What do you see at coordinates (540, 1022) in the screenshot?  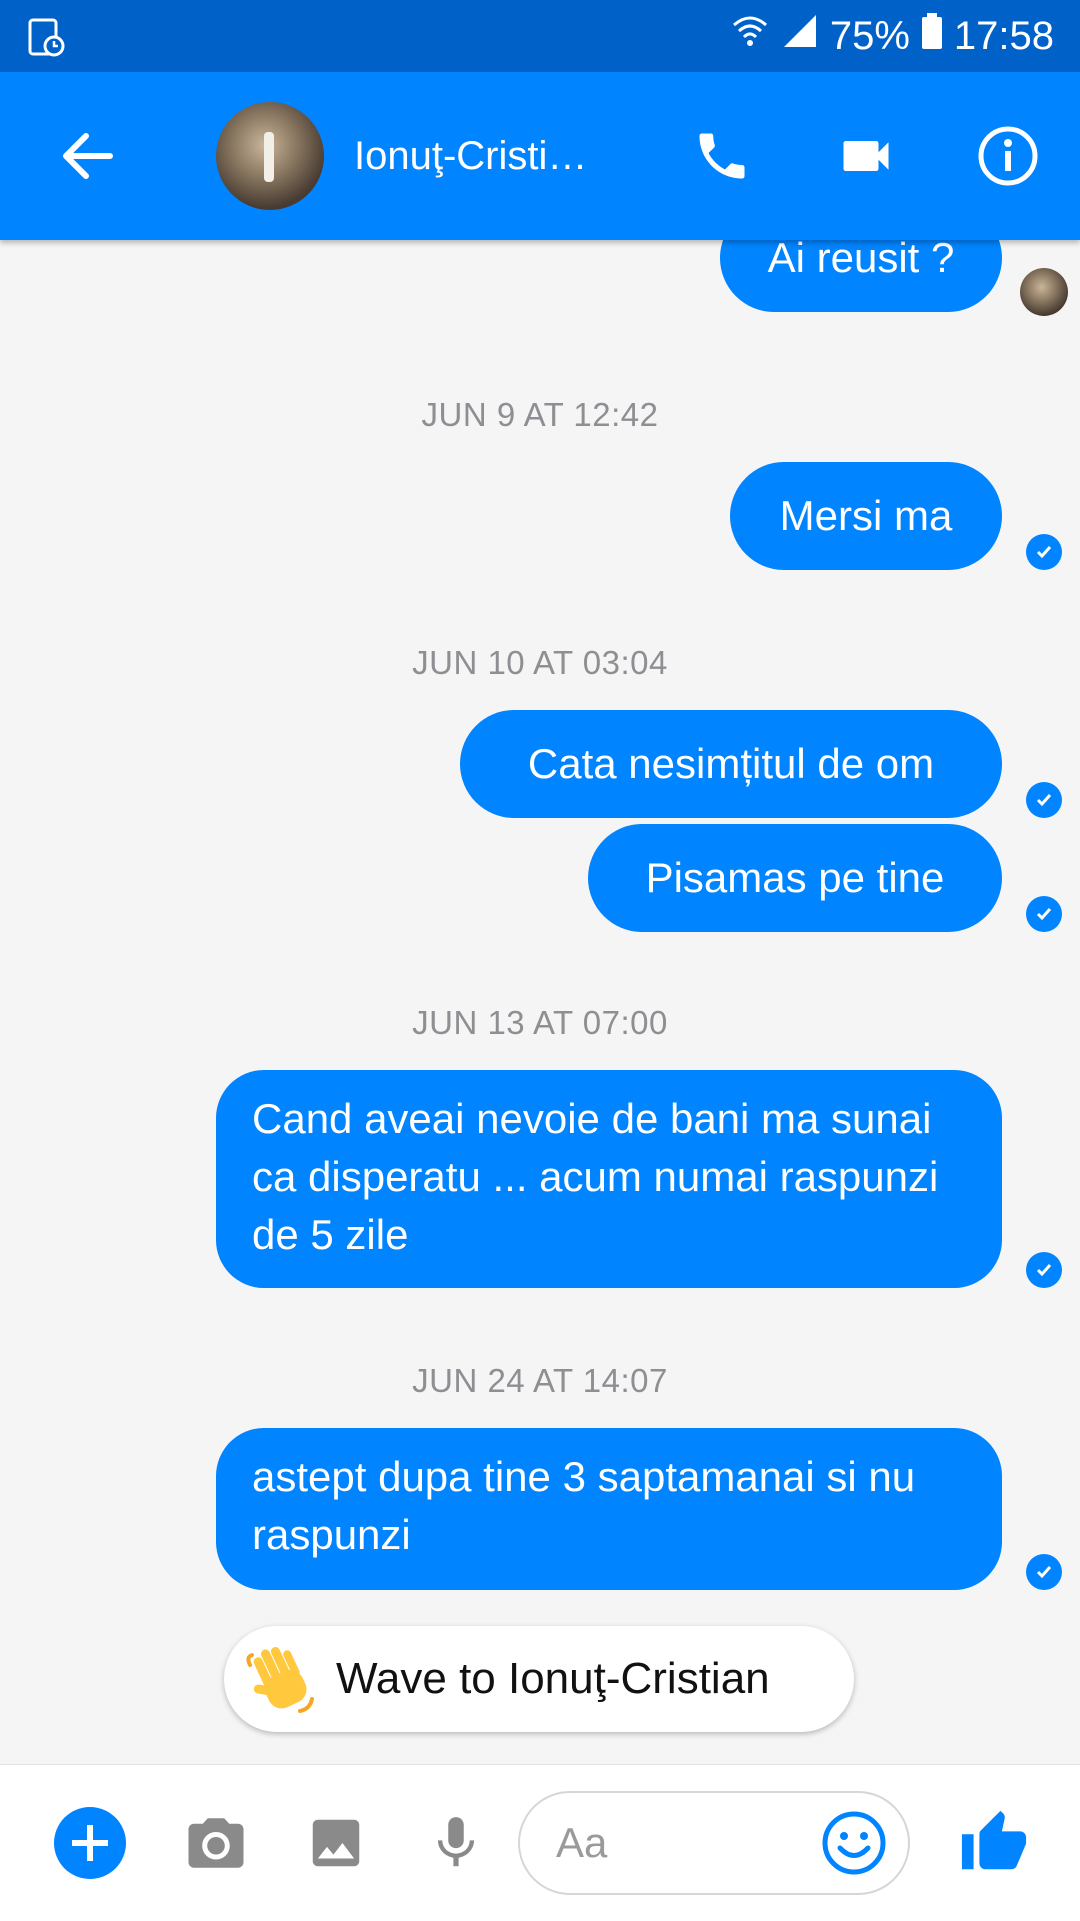 I see `timestamp: JUN 13 AT 07:00` at bounding box center [540, 1022].